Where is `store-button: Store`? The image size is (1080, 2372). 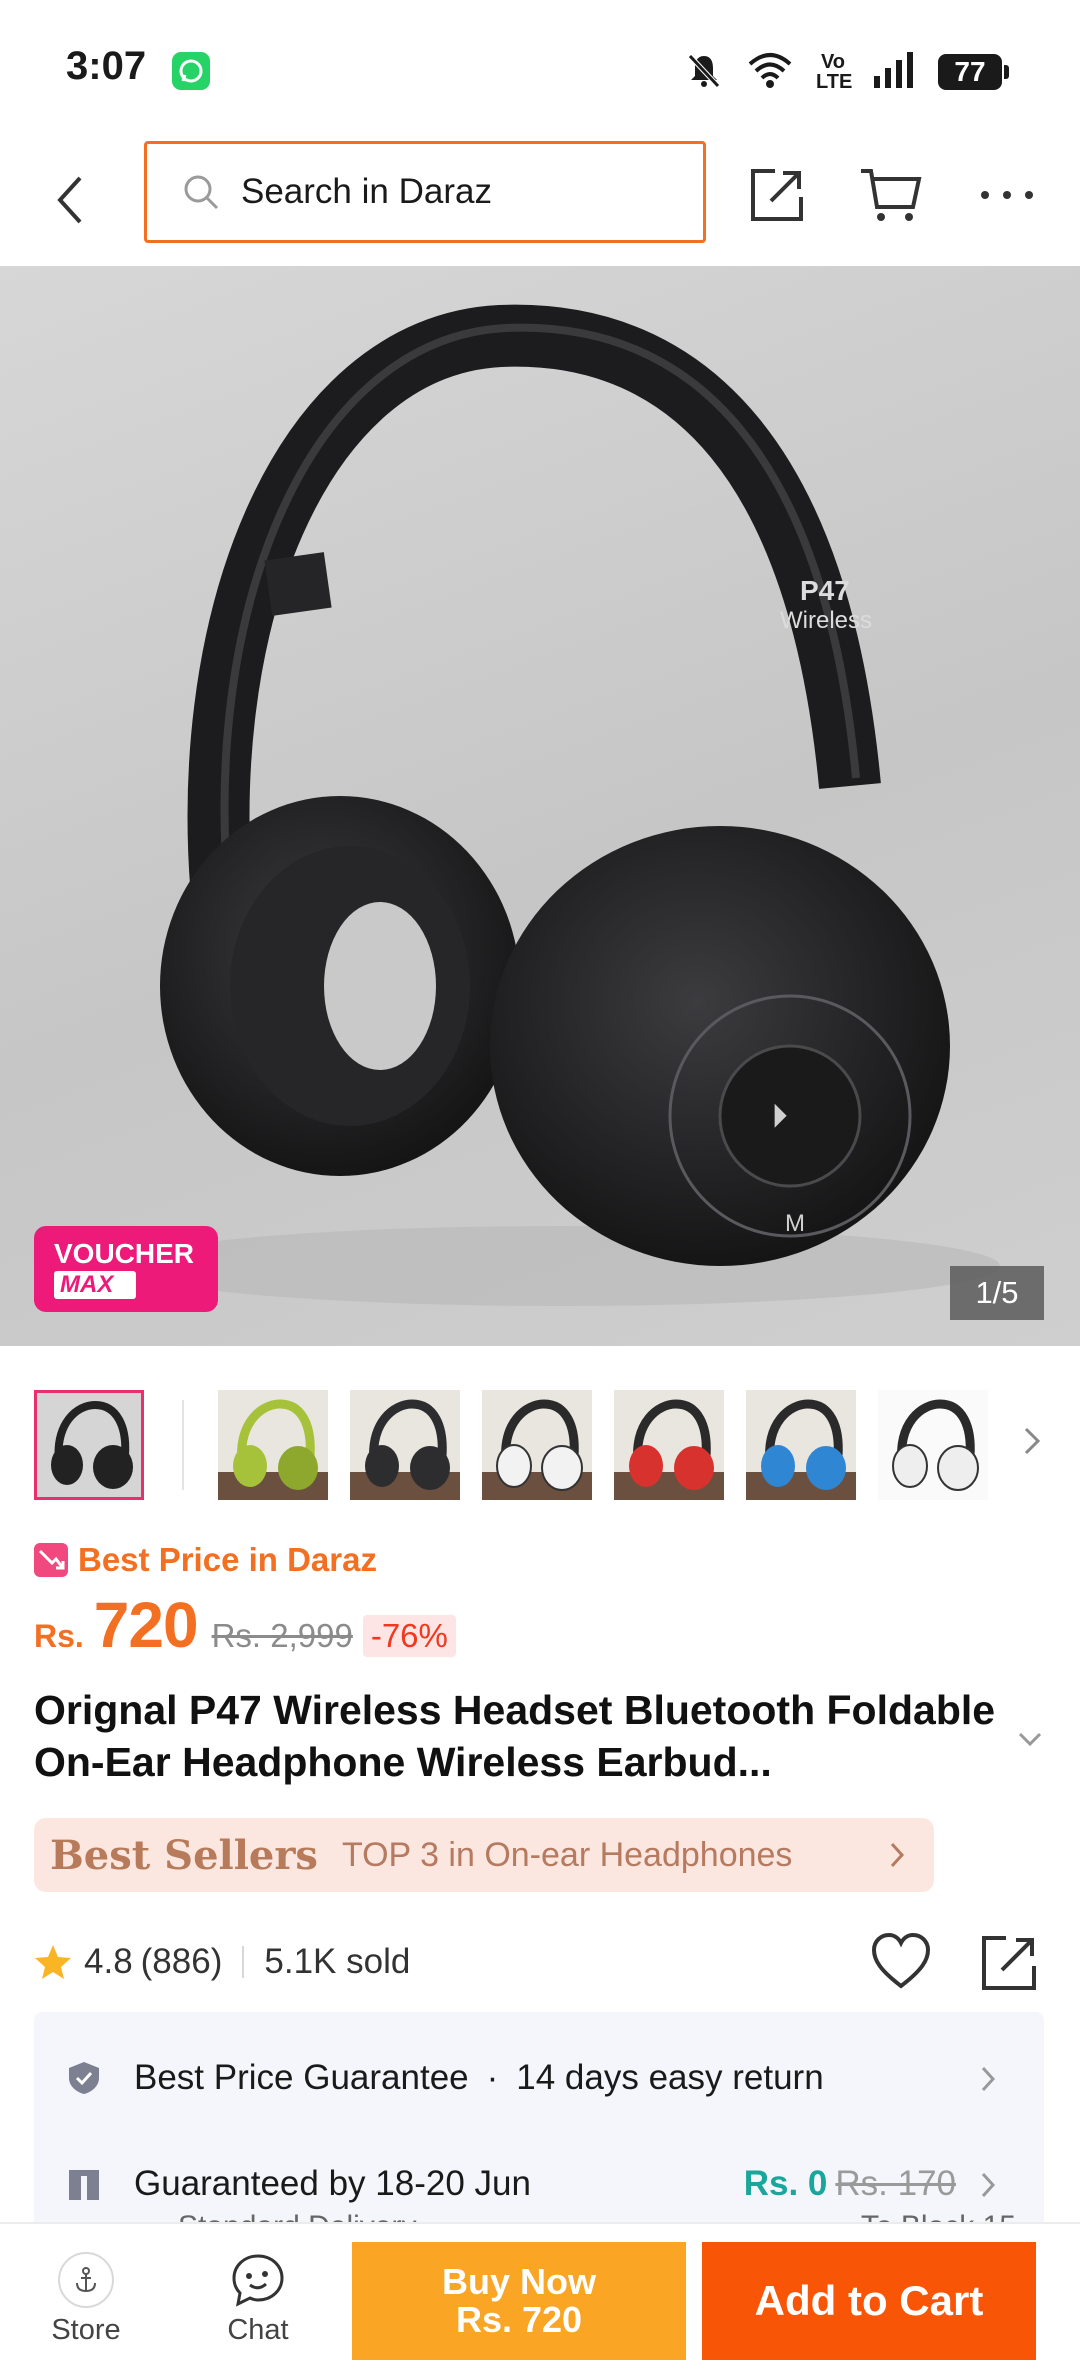
store-button: Store is located at coordinates (86, 2302).